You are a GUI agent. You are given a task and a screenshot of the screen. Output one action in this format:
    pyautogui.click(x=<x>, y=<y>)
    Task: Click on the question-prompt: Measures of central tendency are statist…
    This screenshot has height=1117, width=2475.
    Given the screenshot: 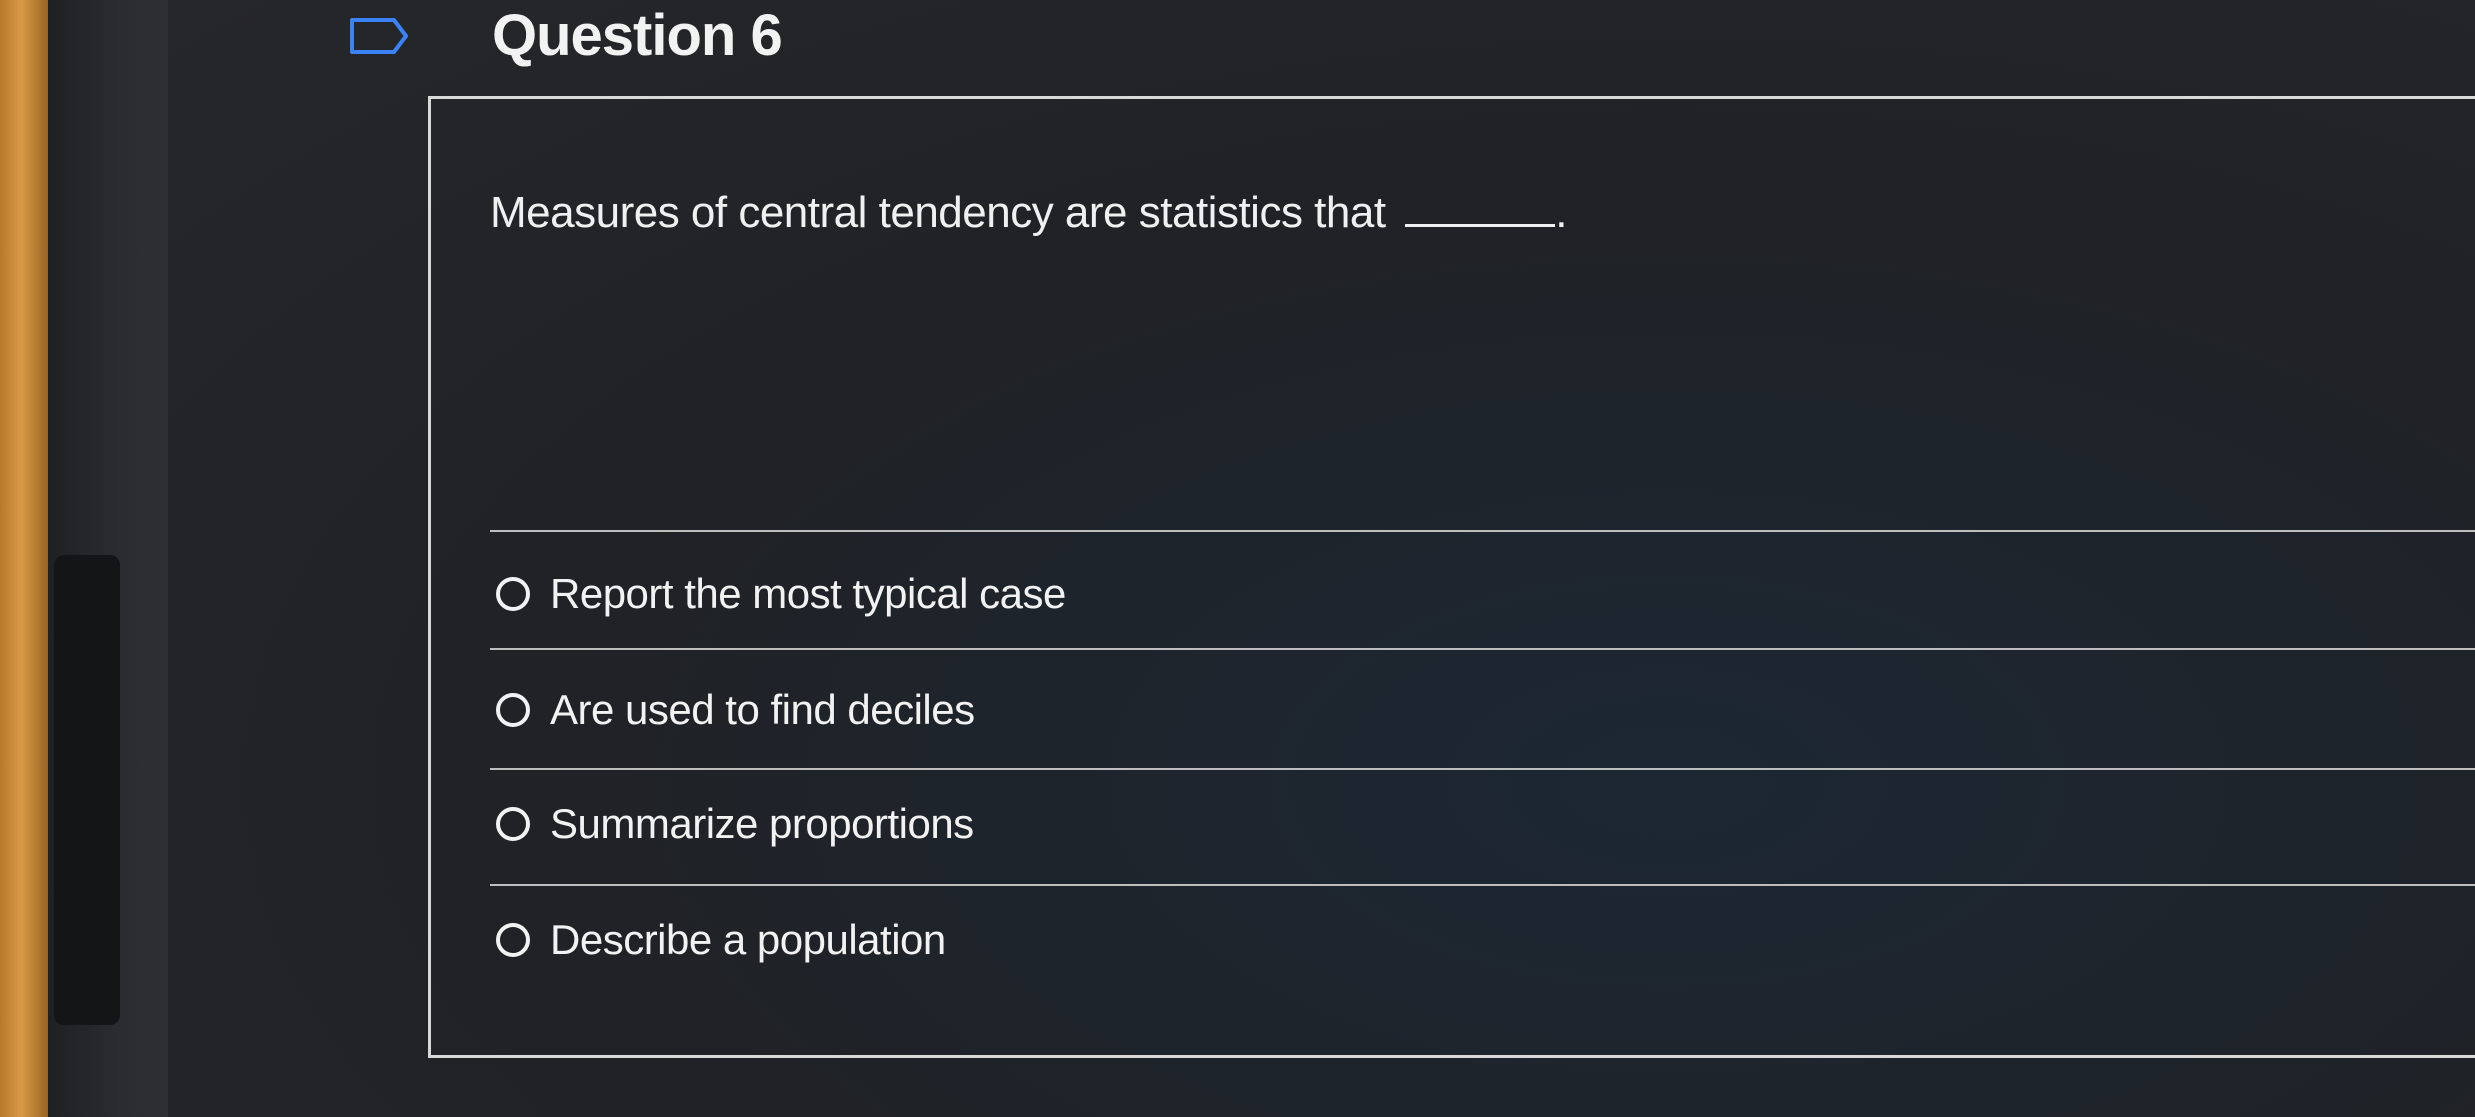 What is the action you would take?
    pyautogui.click(x=1029, y=213)
    